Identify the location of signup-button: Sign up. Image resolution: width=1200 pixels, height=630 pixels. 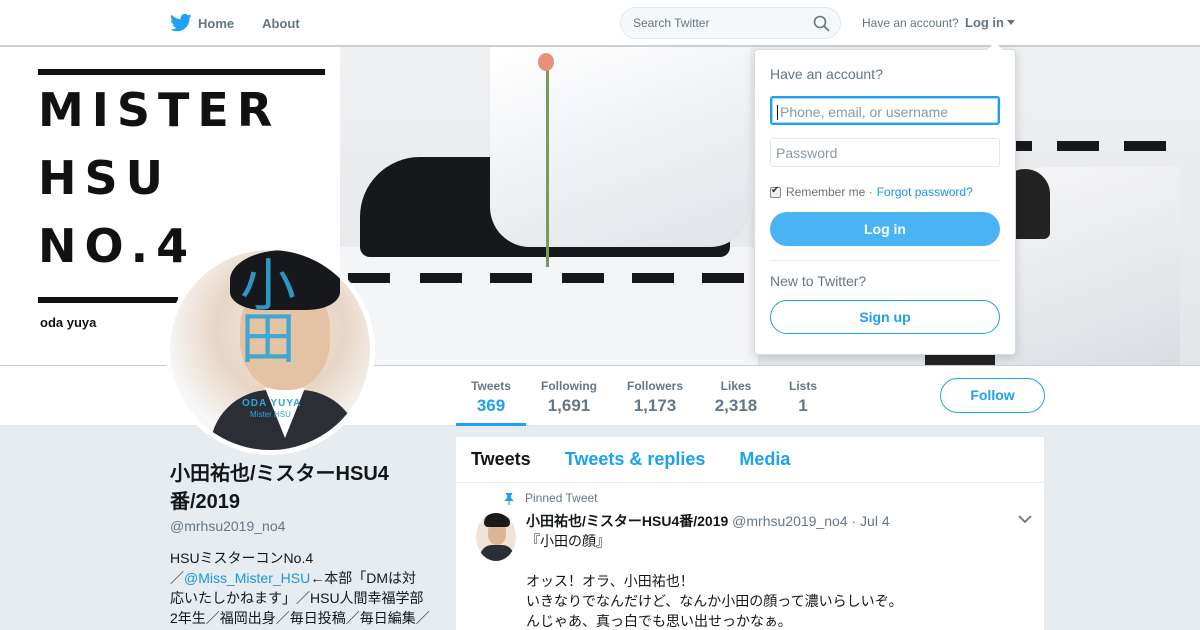
(885, 317).